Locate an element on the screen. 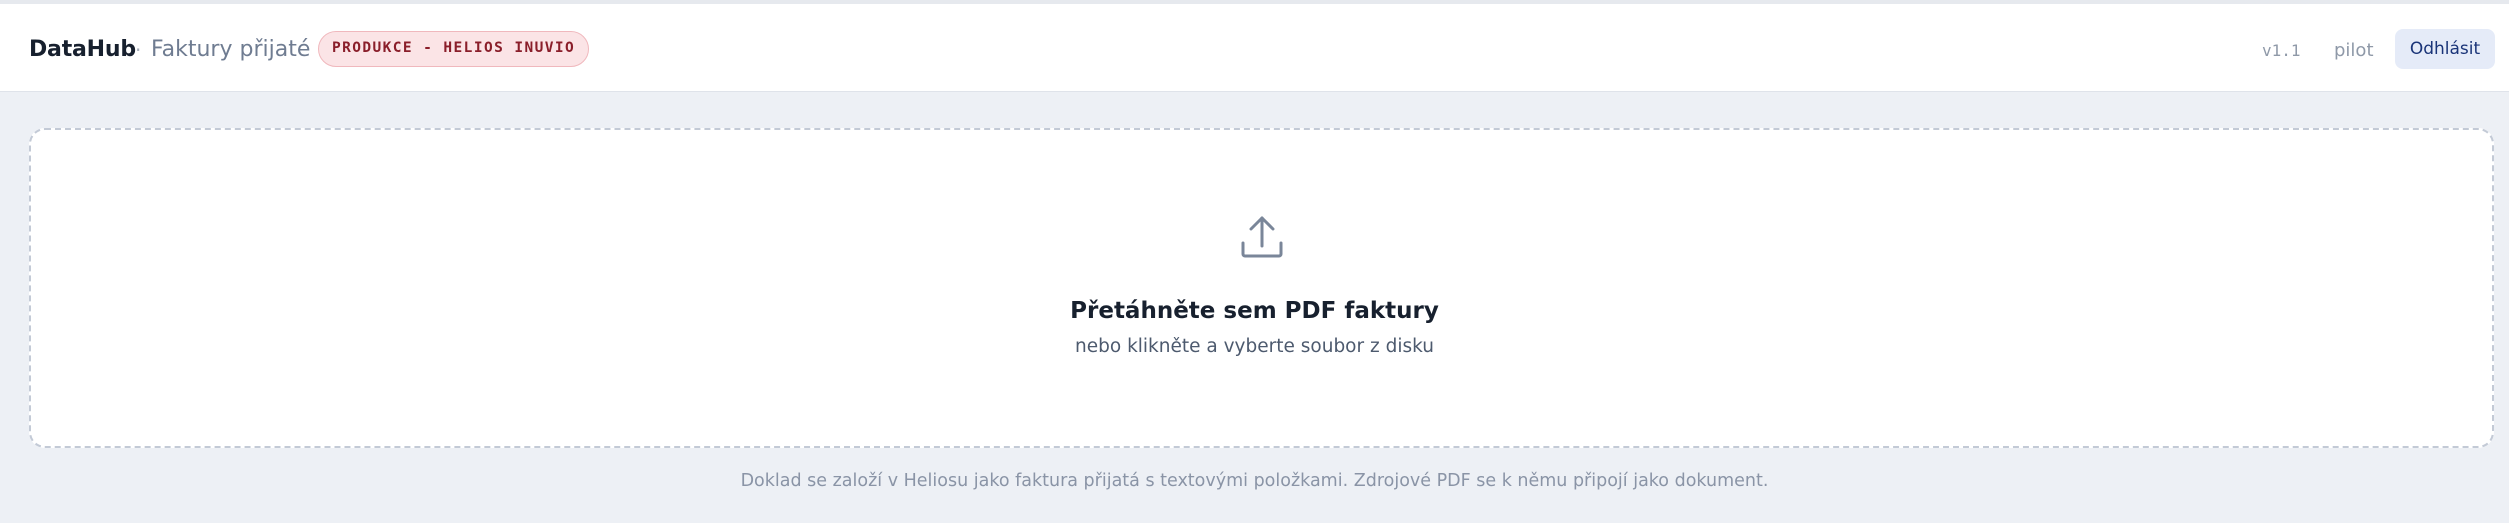  username-label: pilot is located at coordinates (2354, 50).